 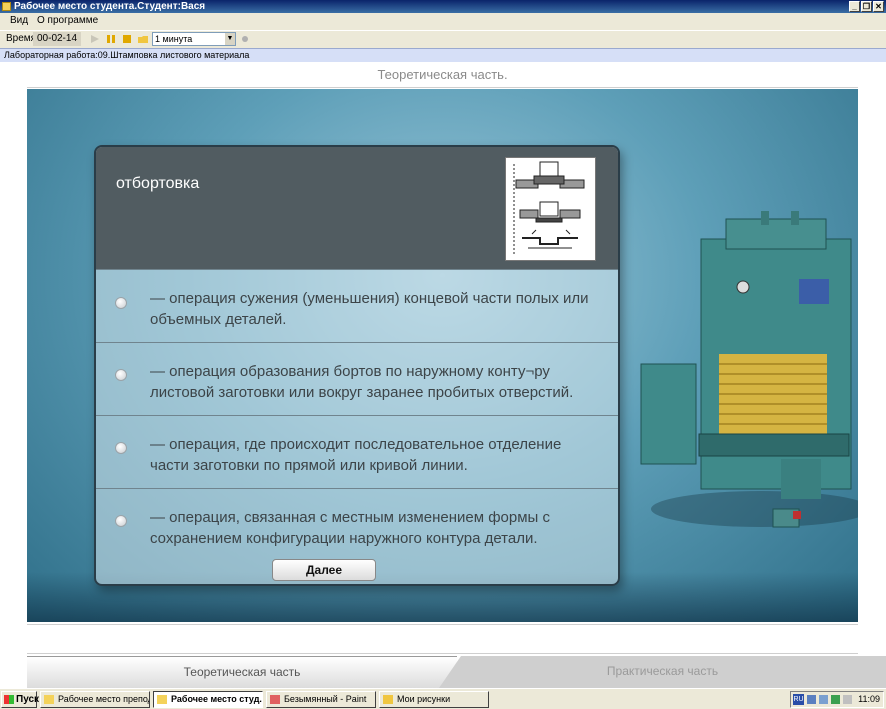 I want to click on tab-practice-label: Практическая часть, so click(x=662, y=671).